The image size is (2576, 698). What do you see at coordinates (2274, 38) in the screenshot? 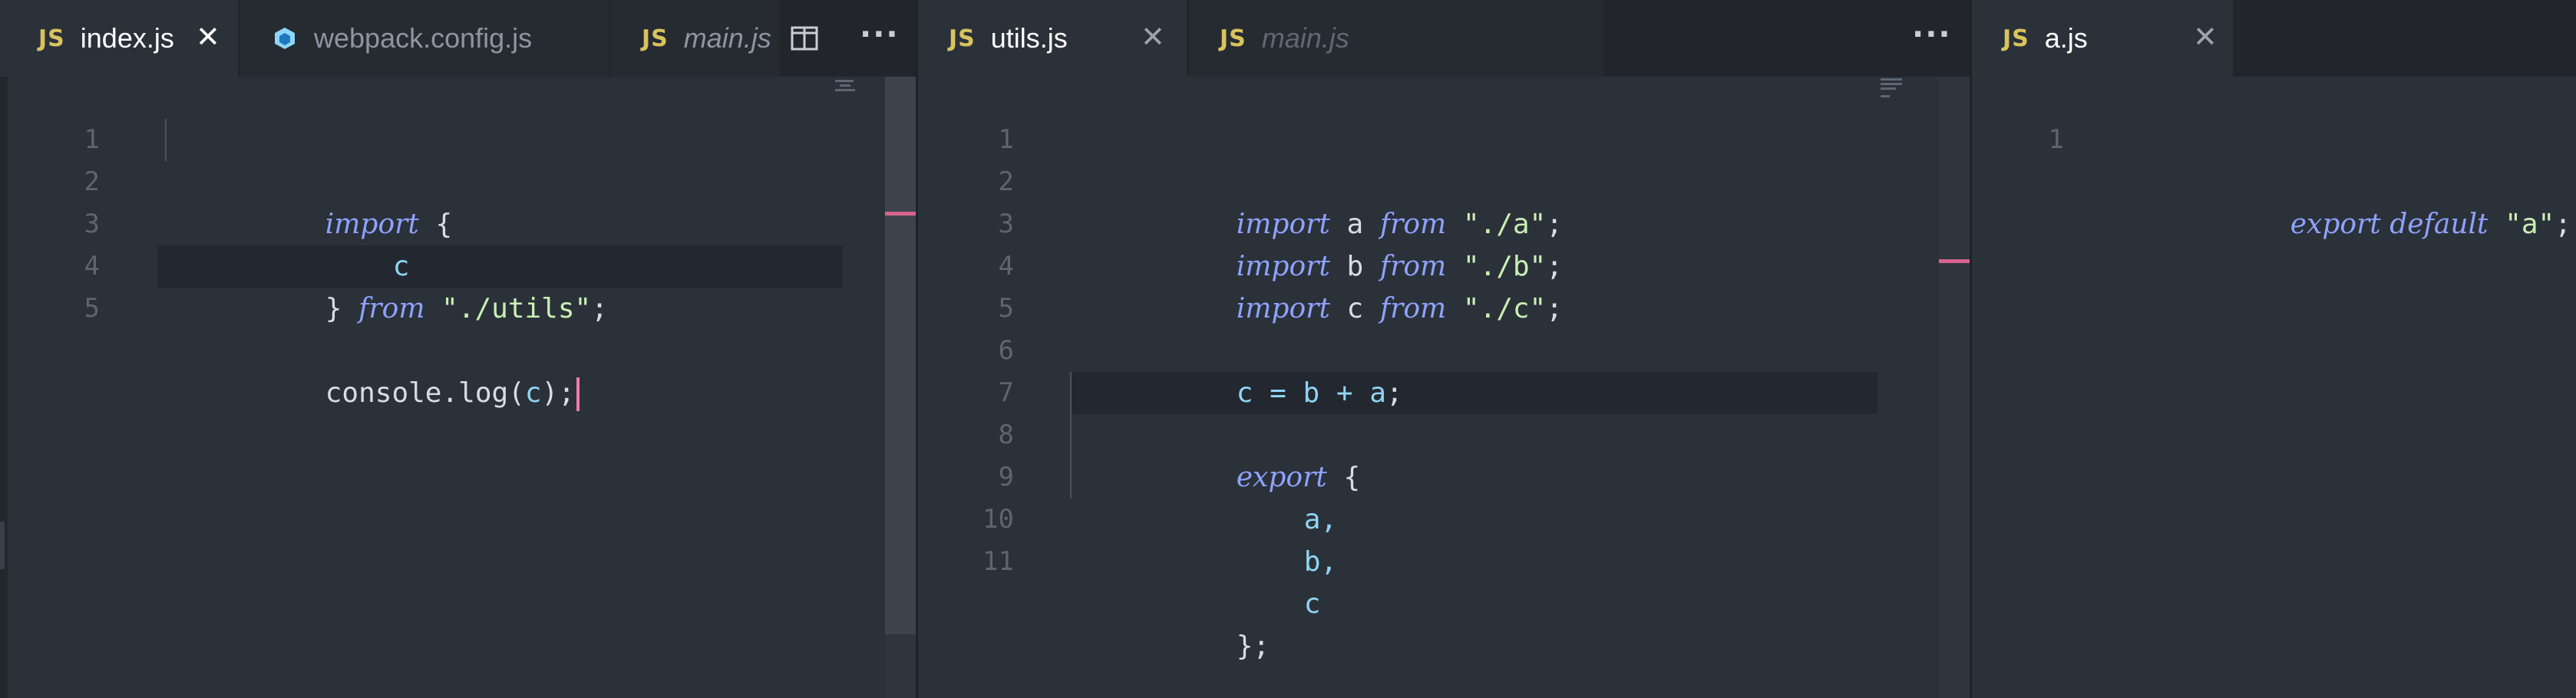
I see `tab-bar-right: JS a.js ✕` at bounding box center [2274, 38].